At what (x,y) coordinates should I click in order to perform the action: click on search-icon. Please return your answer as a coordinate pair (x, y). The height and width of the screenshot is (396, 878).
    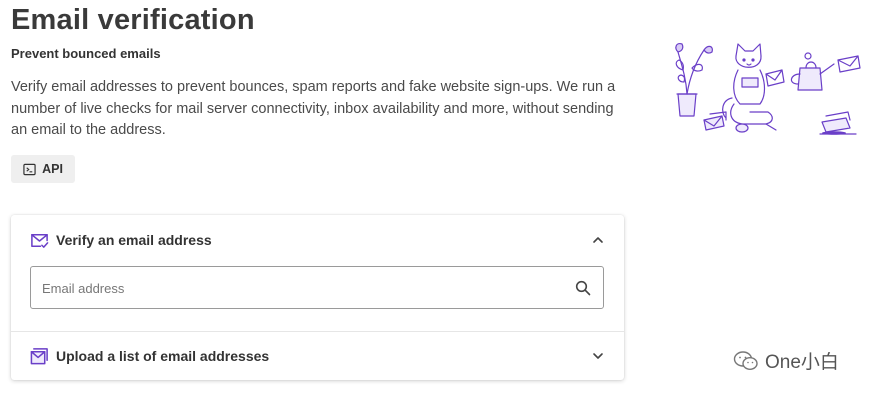
    Looking at the image, I should click on (583, 288).